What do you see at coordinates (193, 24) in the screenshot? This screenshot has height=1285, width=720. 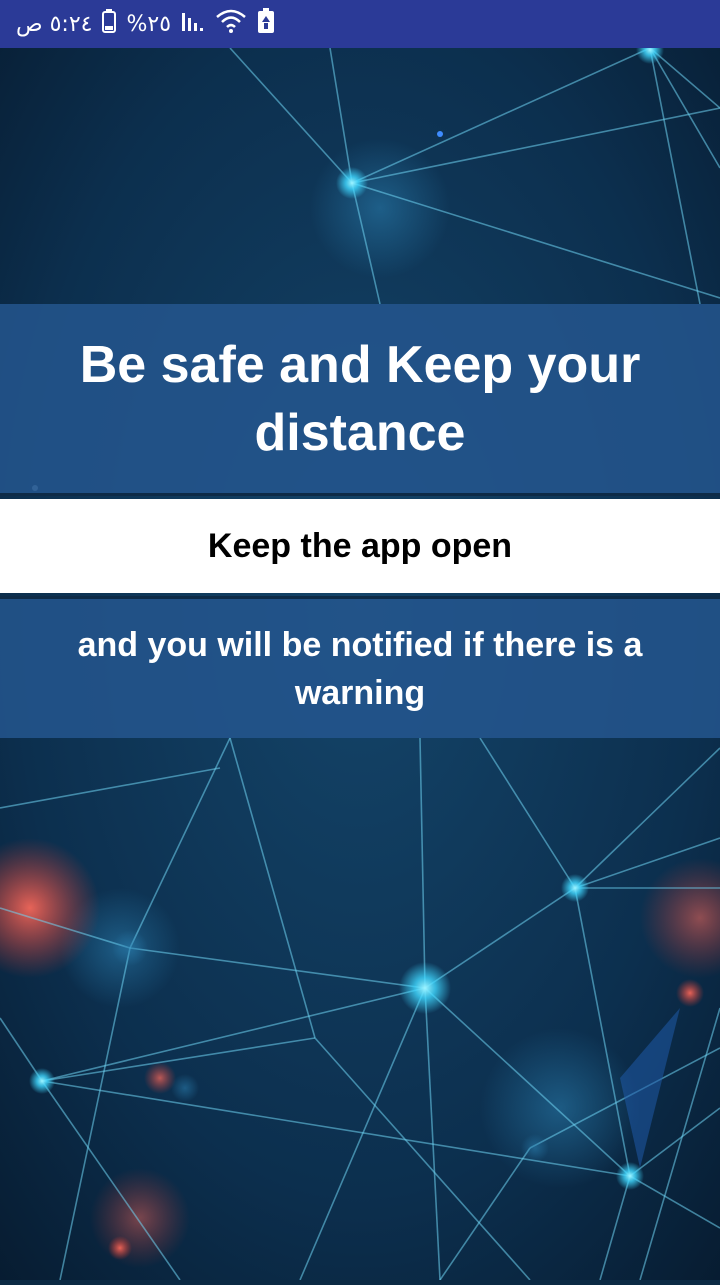 I see `signal-icon` at bounding box center [193, 24].